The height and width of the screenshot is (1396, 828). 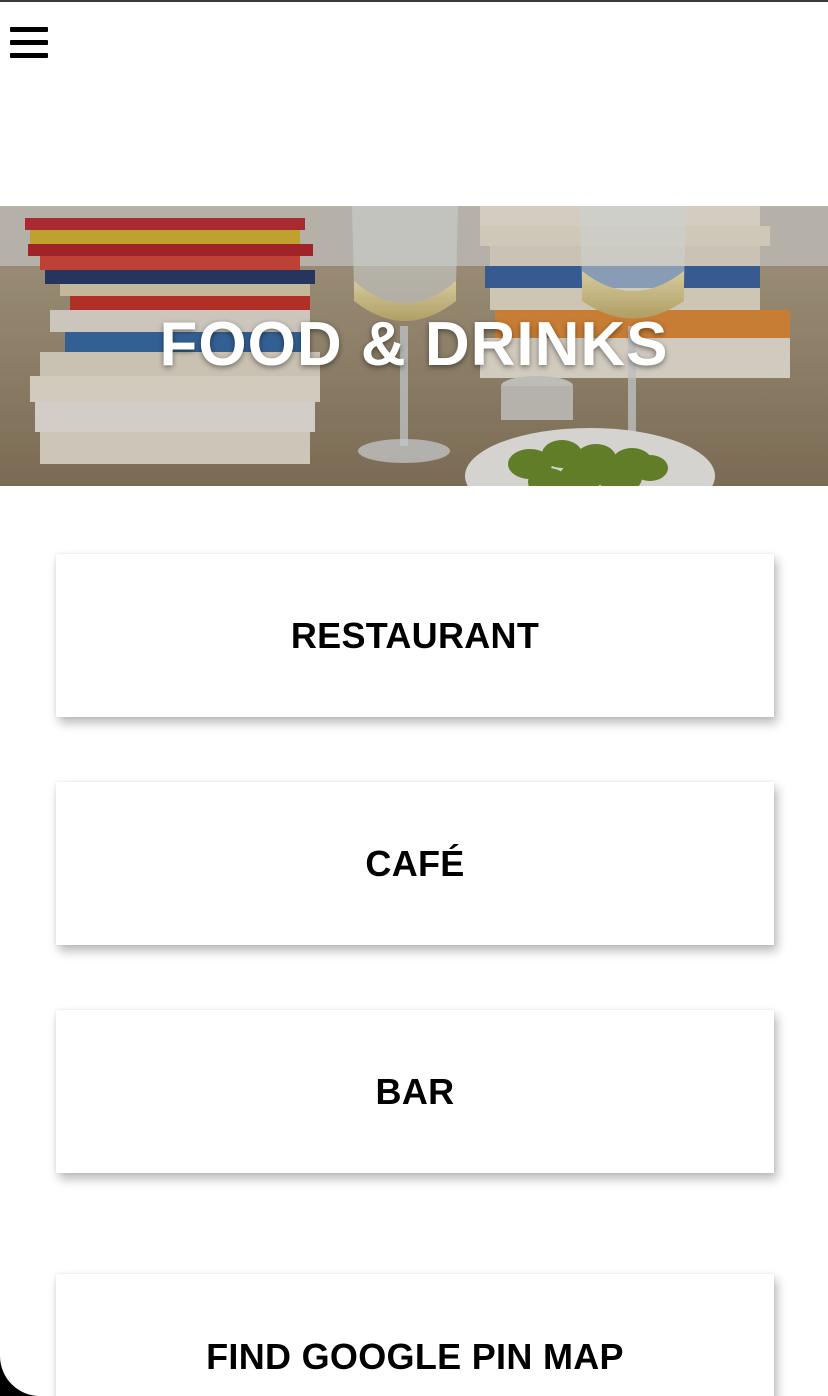 What do you see at coordinates (414, 344) in the screenshot?
I see `page-title: FOOD & DRINKS` at bounding box center [414, 344].